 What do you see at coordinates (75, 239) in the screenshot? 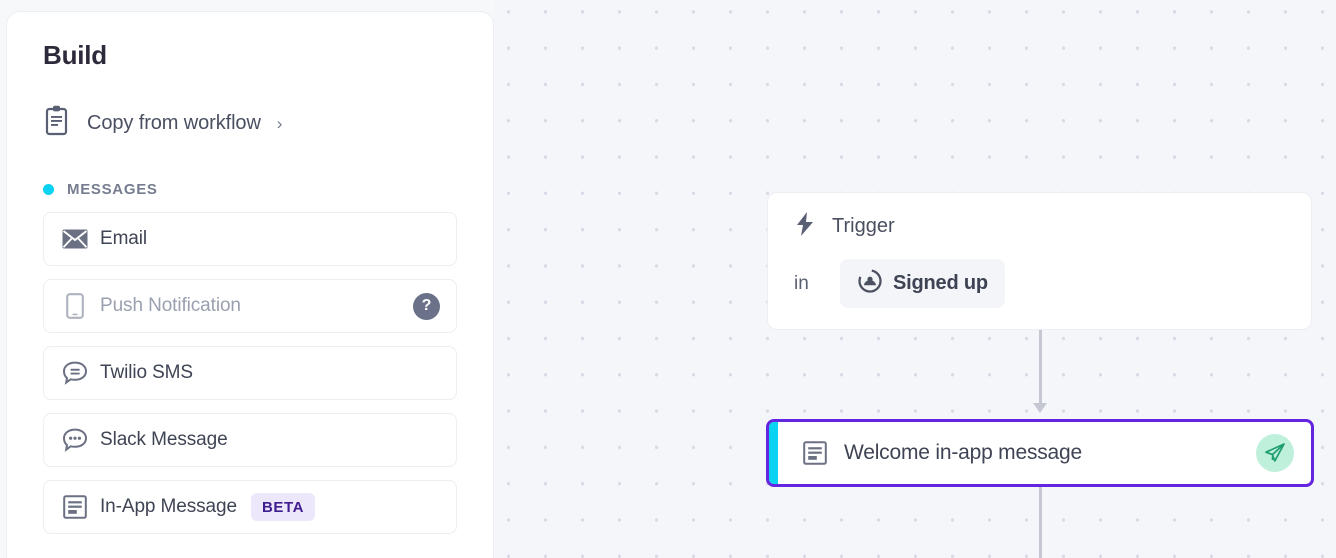
I see `envelope-icon` at bounding box center [75, 239].